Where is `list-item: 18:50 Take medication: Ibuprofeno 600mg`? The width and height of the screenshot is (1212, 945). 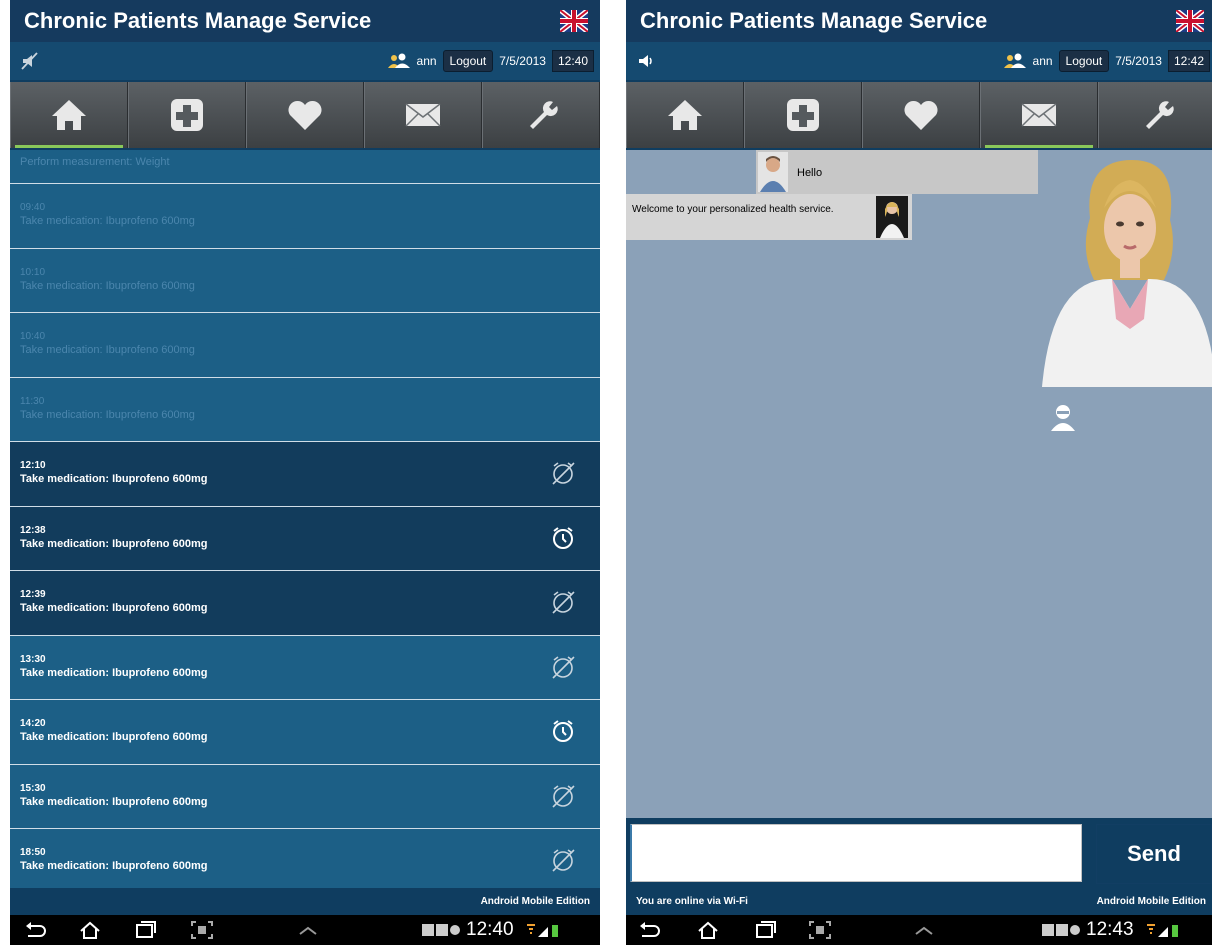
list-item: 18:50 Take medication: Ibuprofeno 600mg is located at coordinates (305, 858).